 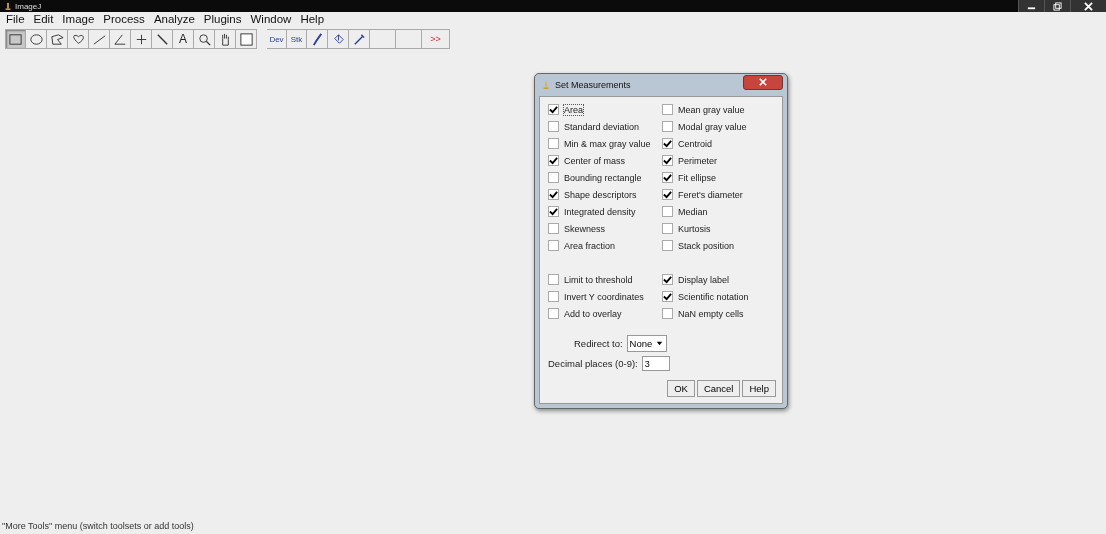 I want to click on checkbox-label: Standard deviation, so click(x=602, y=126).